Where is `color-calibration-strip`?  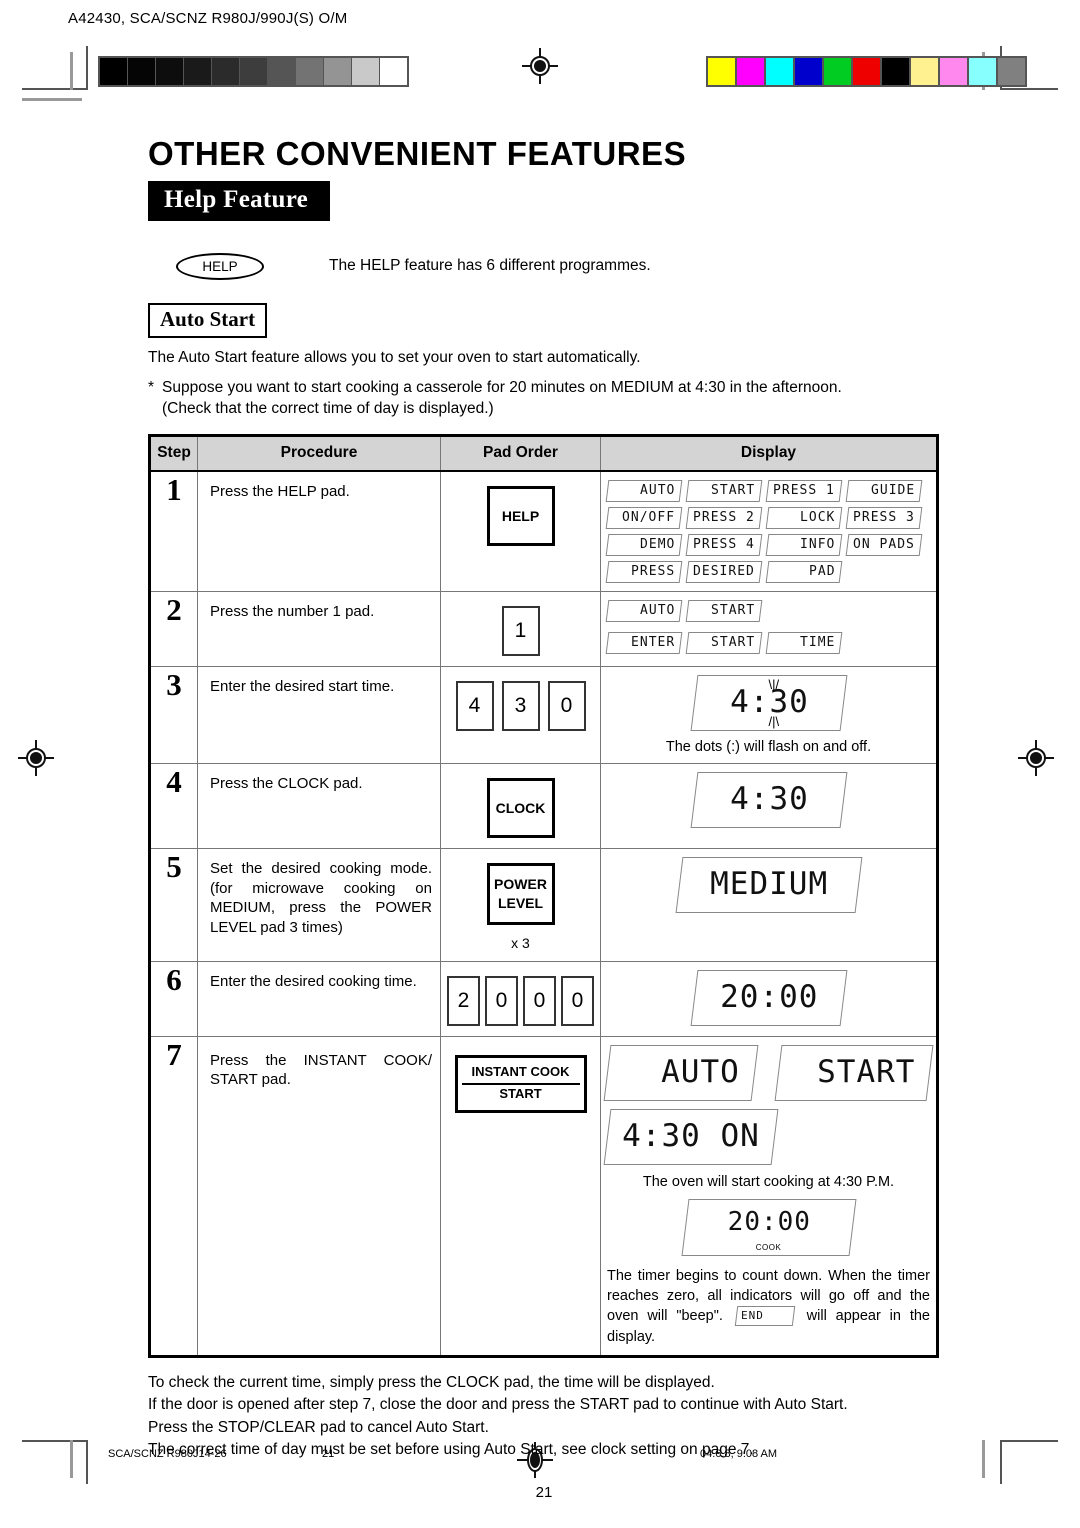 color-calibration-strip is located at coordinates (866, 71).